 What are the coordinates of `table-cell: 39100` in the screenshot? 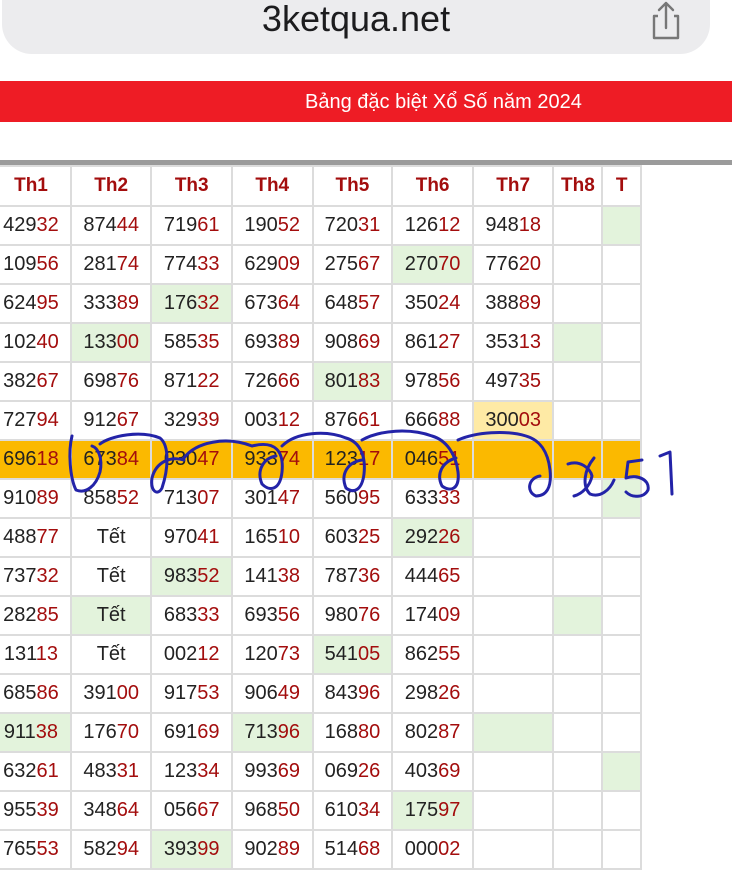 It's located at (111, 693).